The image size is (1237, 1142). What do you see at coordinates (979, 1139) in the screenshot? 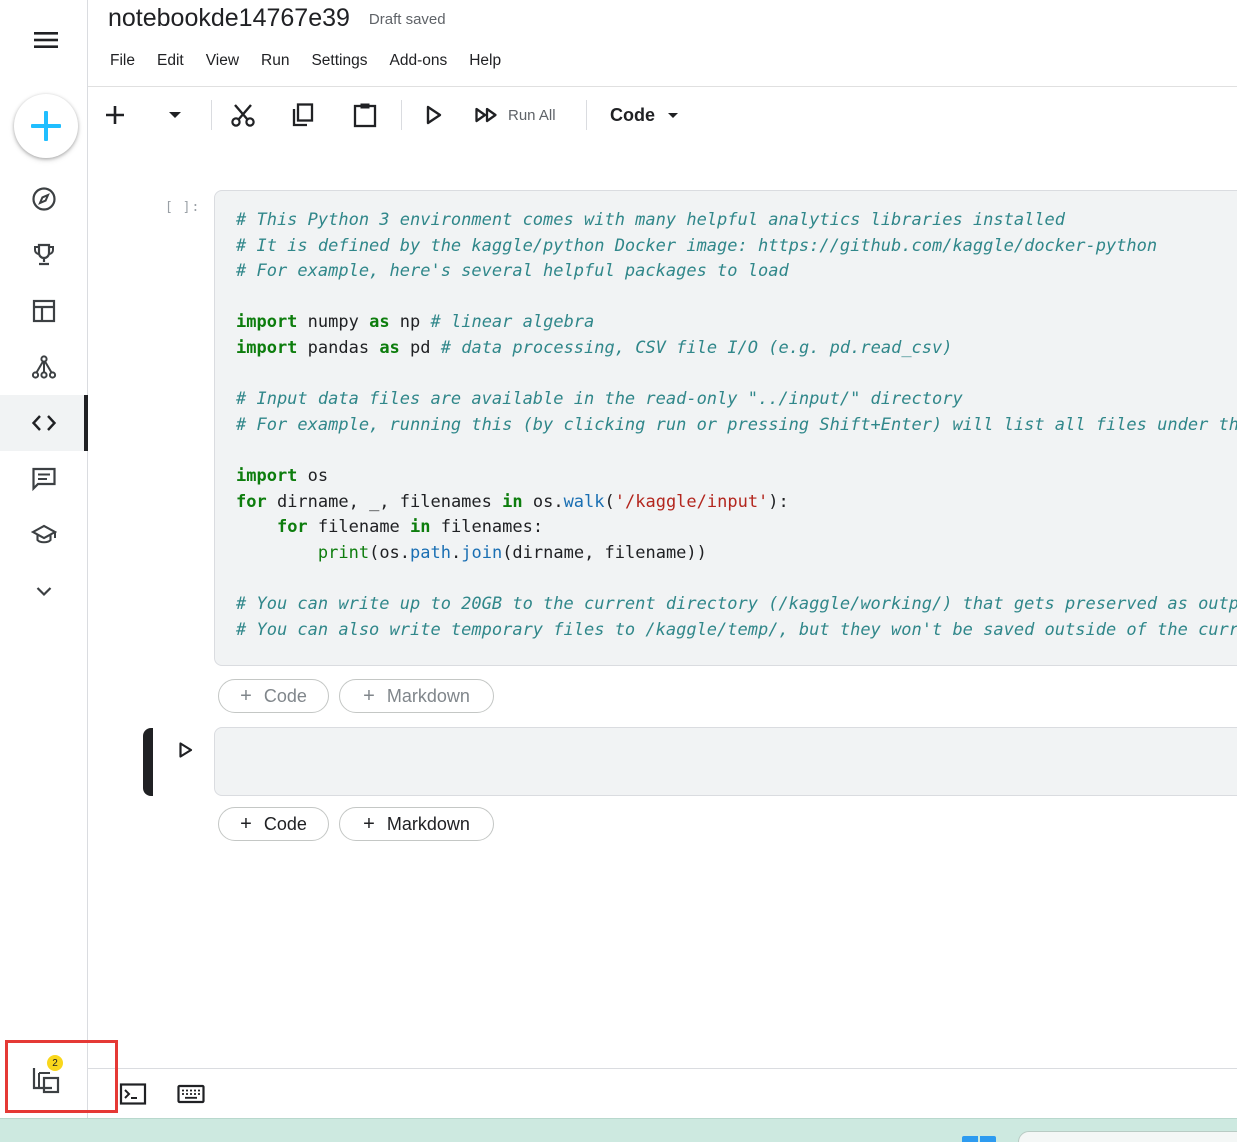
I see `windows-start-icon` at bounding box center [979, 1139].